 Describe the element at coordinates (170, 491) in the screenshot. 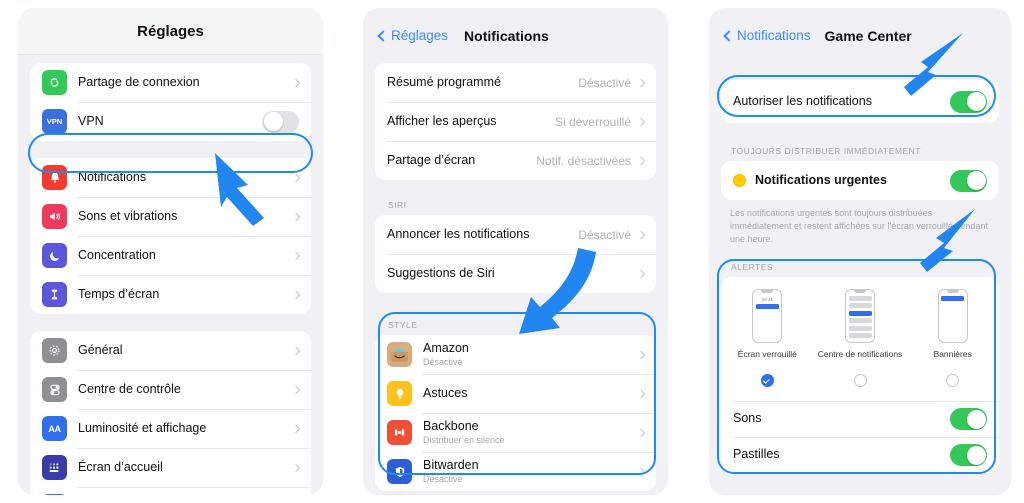

I see `settings-row-accessibility: Accessibilité` at that location.